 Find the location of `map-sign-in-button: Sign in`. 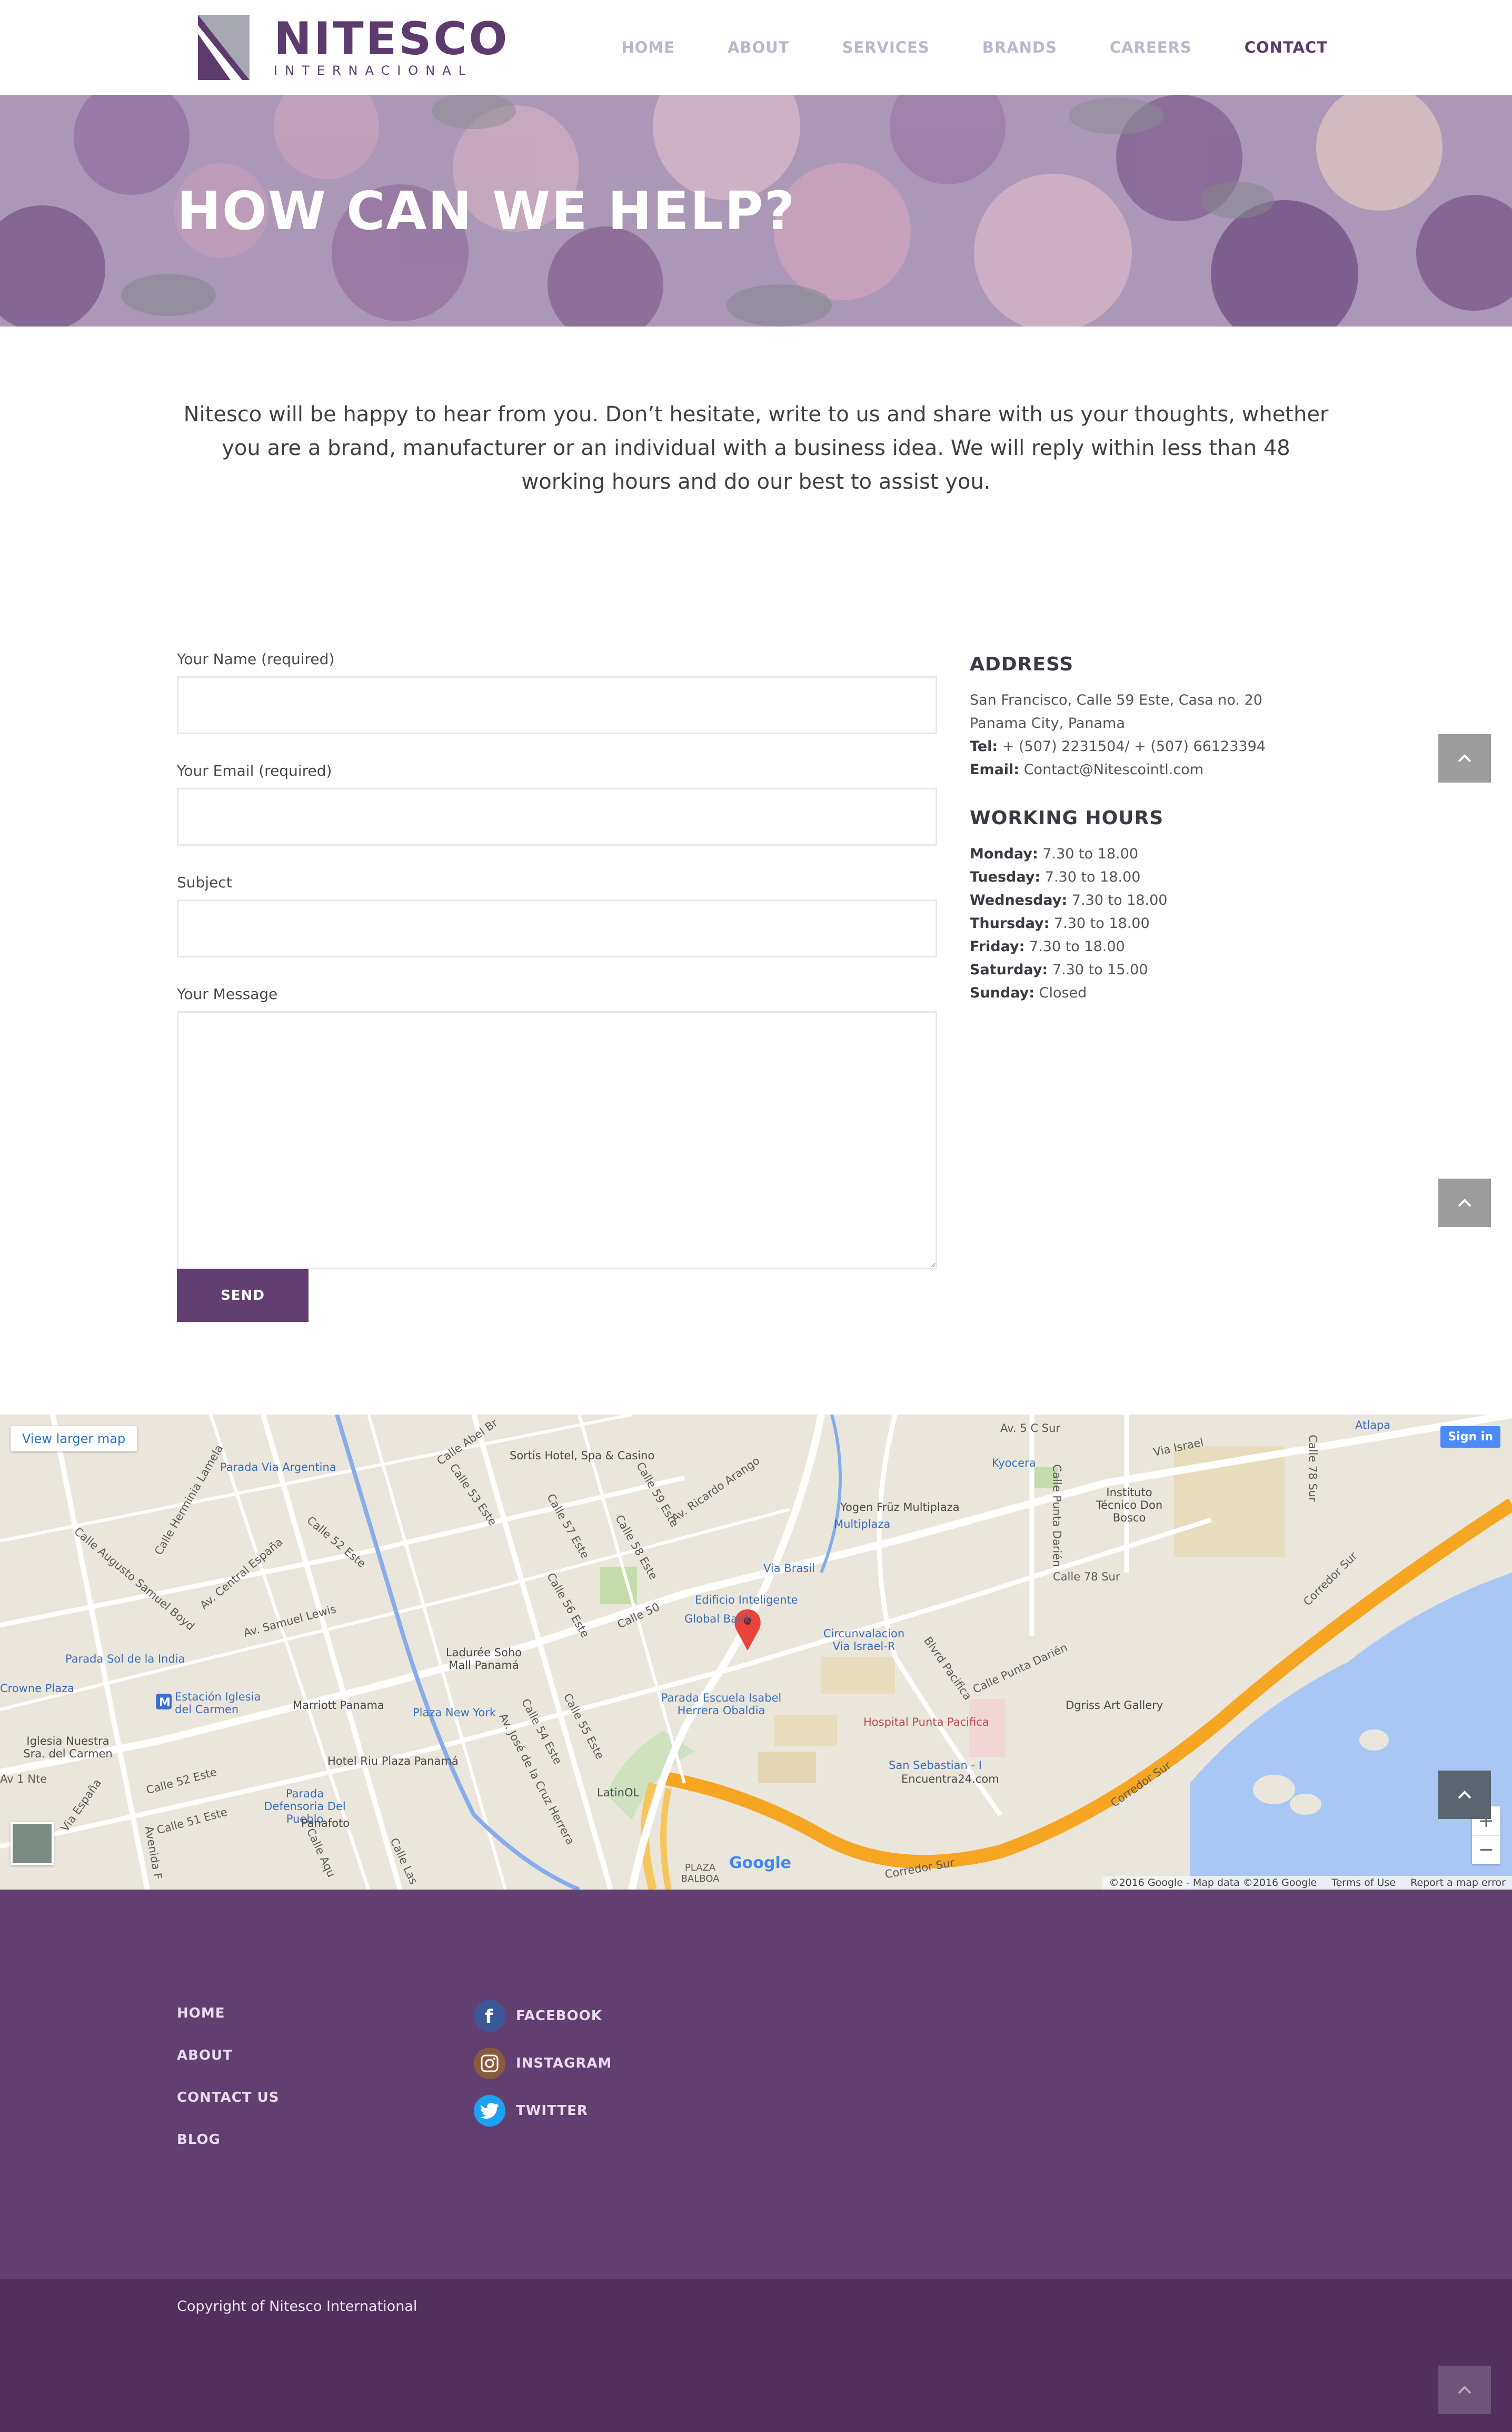

map-sign-in-button: Sign in is located at coordinates (1470, 1437).